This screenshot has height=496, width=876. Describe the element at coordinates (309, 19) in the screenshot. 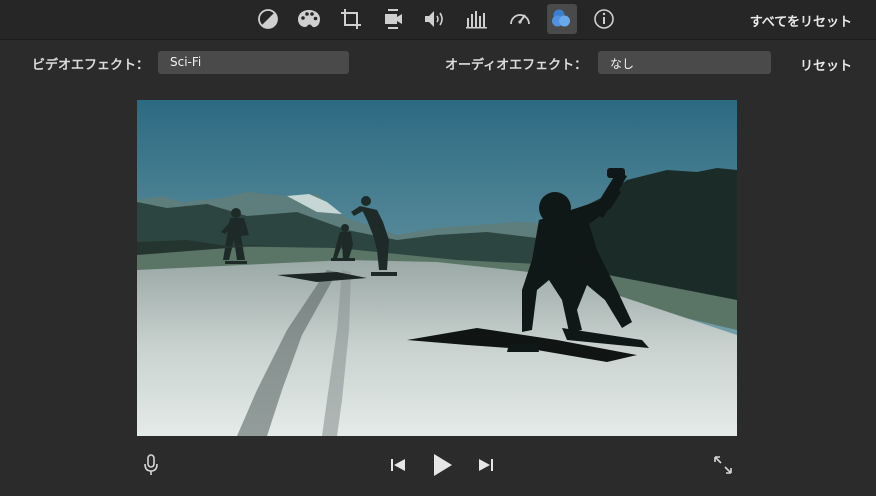

I see `color-correction-icon` at that location.